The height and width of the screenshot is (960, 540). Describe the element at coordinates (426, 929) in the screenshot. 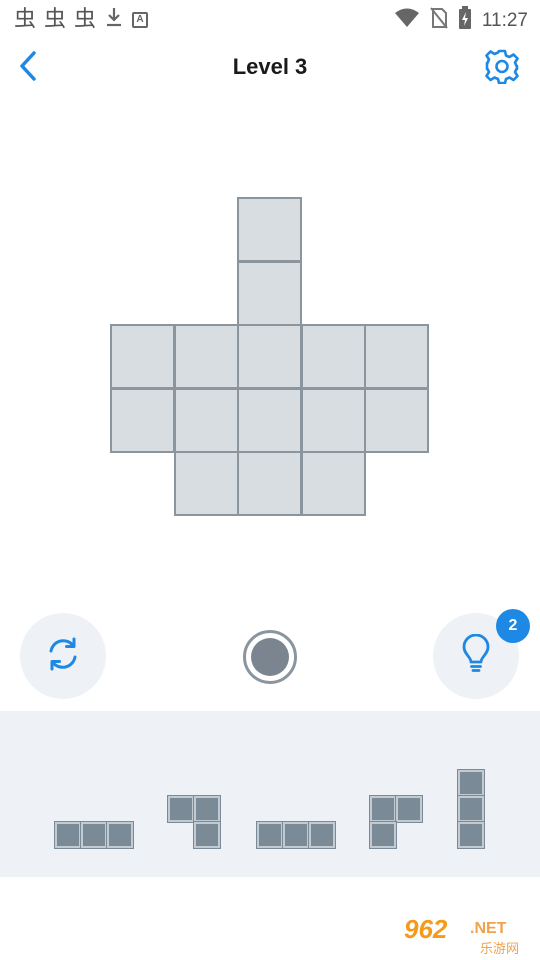

I see `watermark-main: 962` at that location.